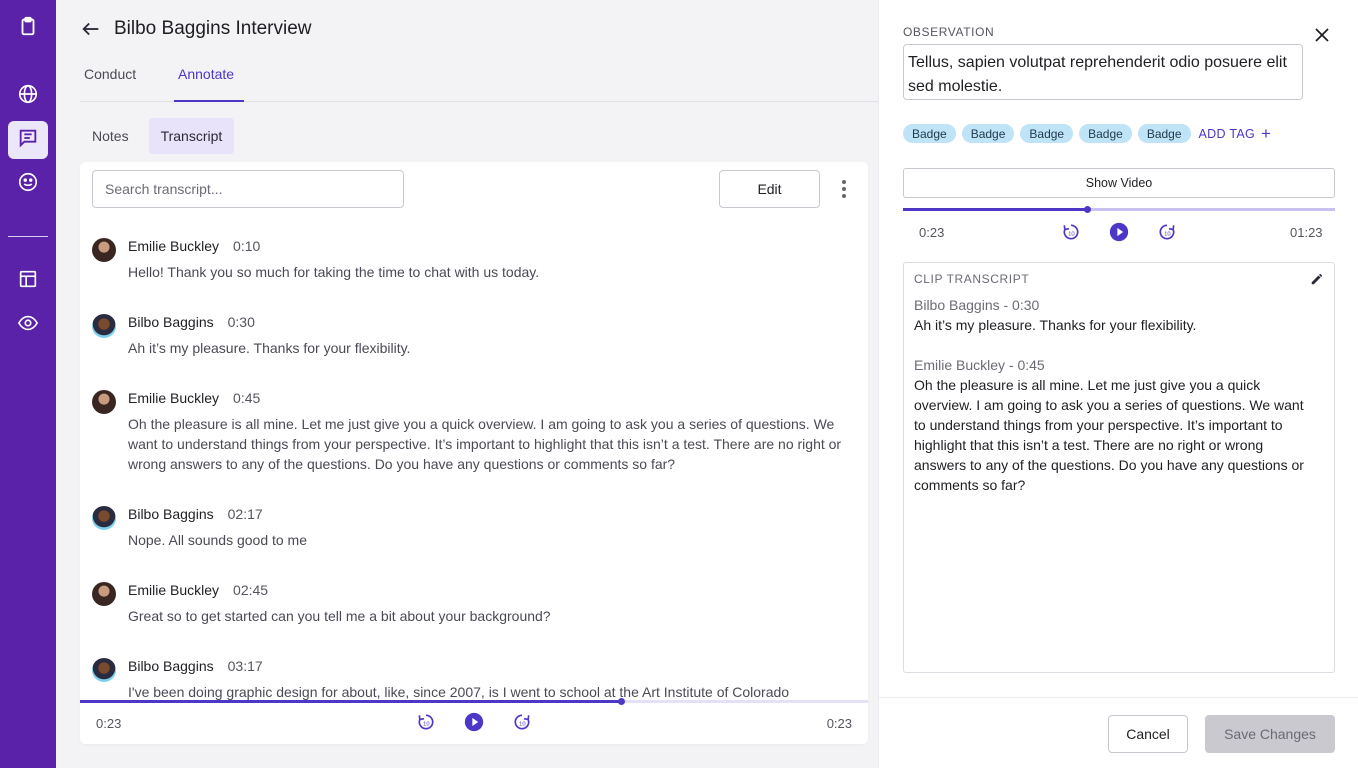 The height and width of the screenshot is (768, 1358). I want to click on current-time: 0:23, so click(109, 723).